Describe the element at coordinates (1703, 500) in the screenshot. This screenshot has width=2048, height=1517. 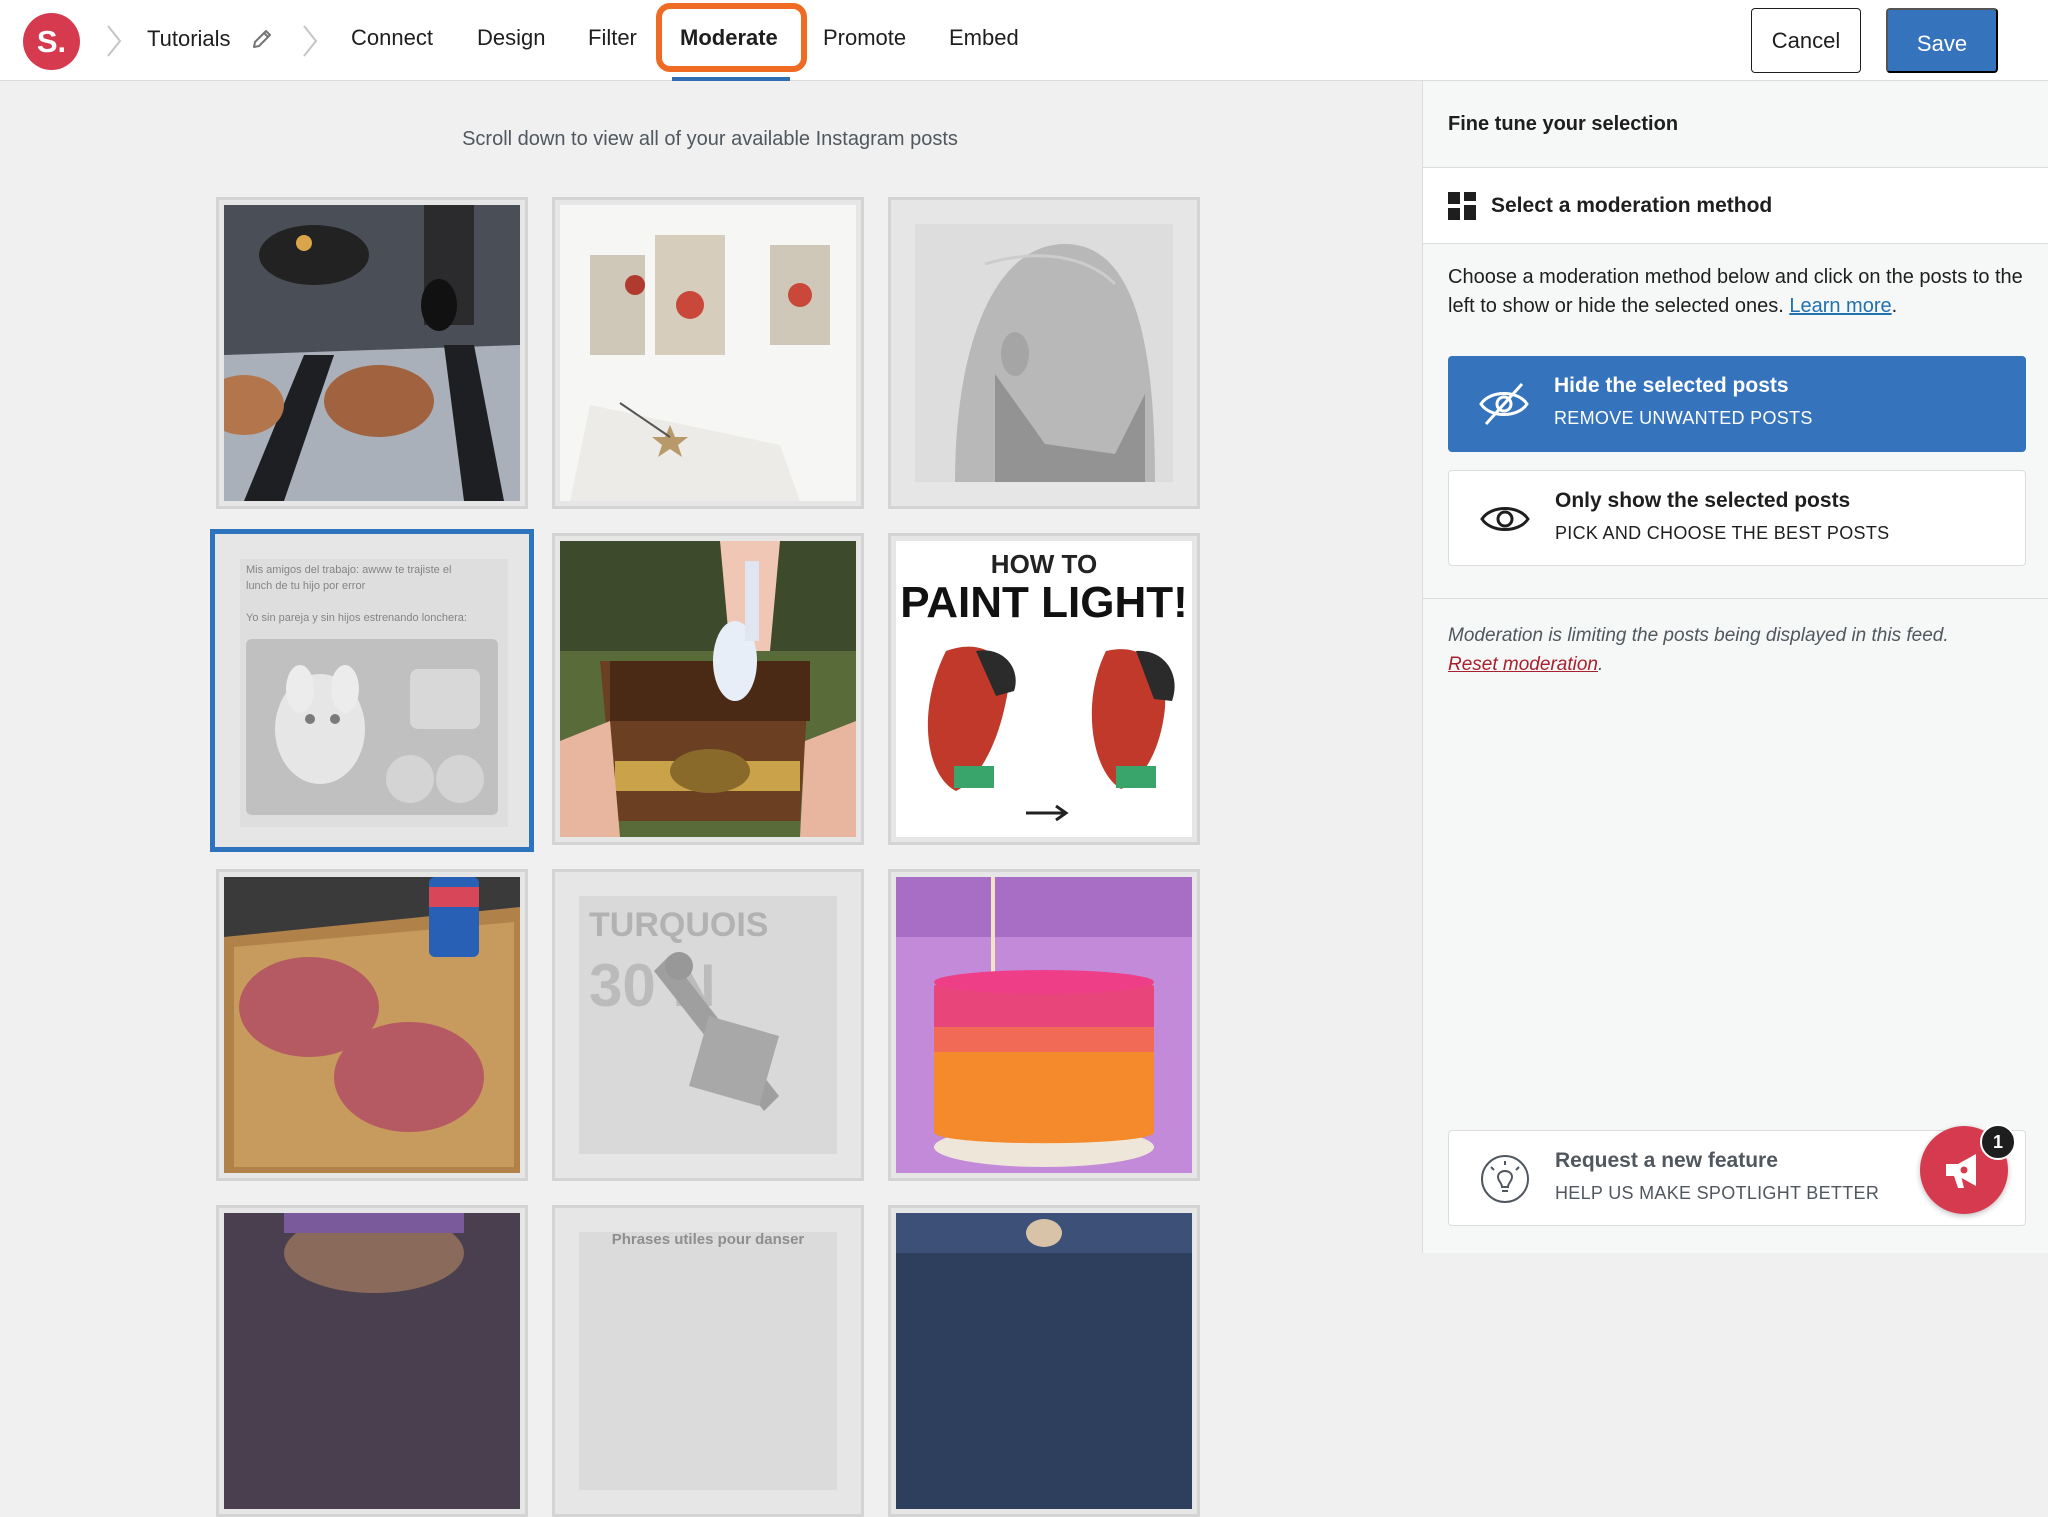
I see `option-title: Only show the selected posts` at that location.